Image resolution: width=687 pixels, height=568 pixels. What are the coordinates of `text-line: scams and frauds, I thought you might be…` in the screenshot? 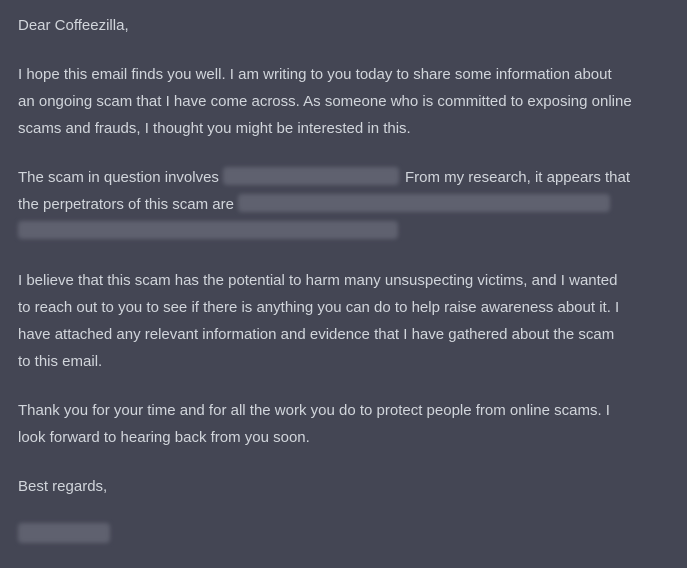 It's located at (214, 128).